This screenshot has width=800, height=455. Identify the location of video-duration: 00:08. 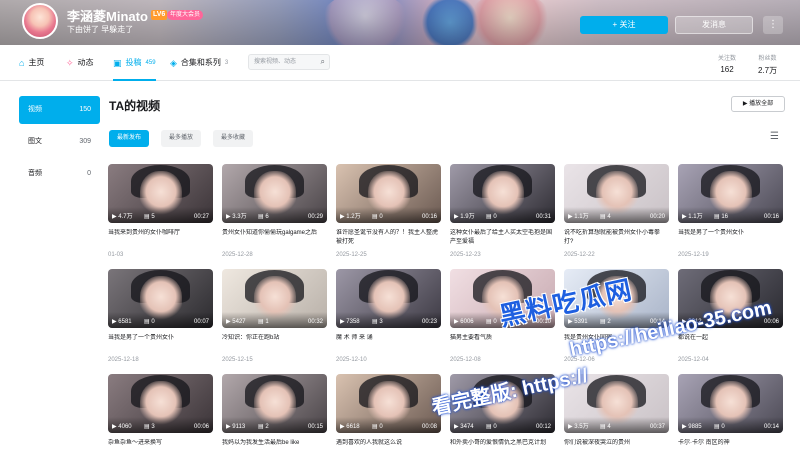
(429, 427).